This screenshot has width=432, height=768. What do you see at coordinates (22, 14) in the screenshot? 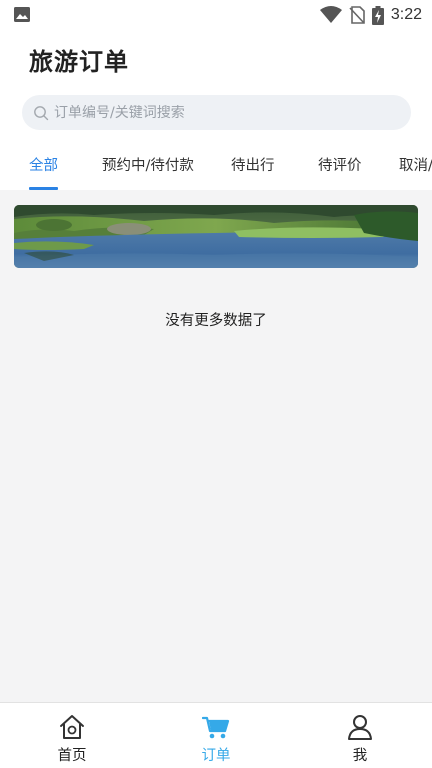
I see `gallery-icon` at bounding box center [22, 14].